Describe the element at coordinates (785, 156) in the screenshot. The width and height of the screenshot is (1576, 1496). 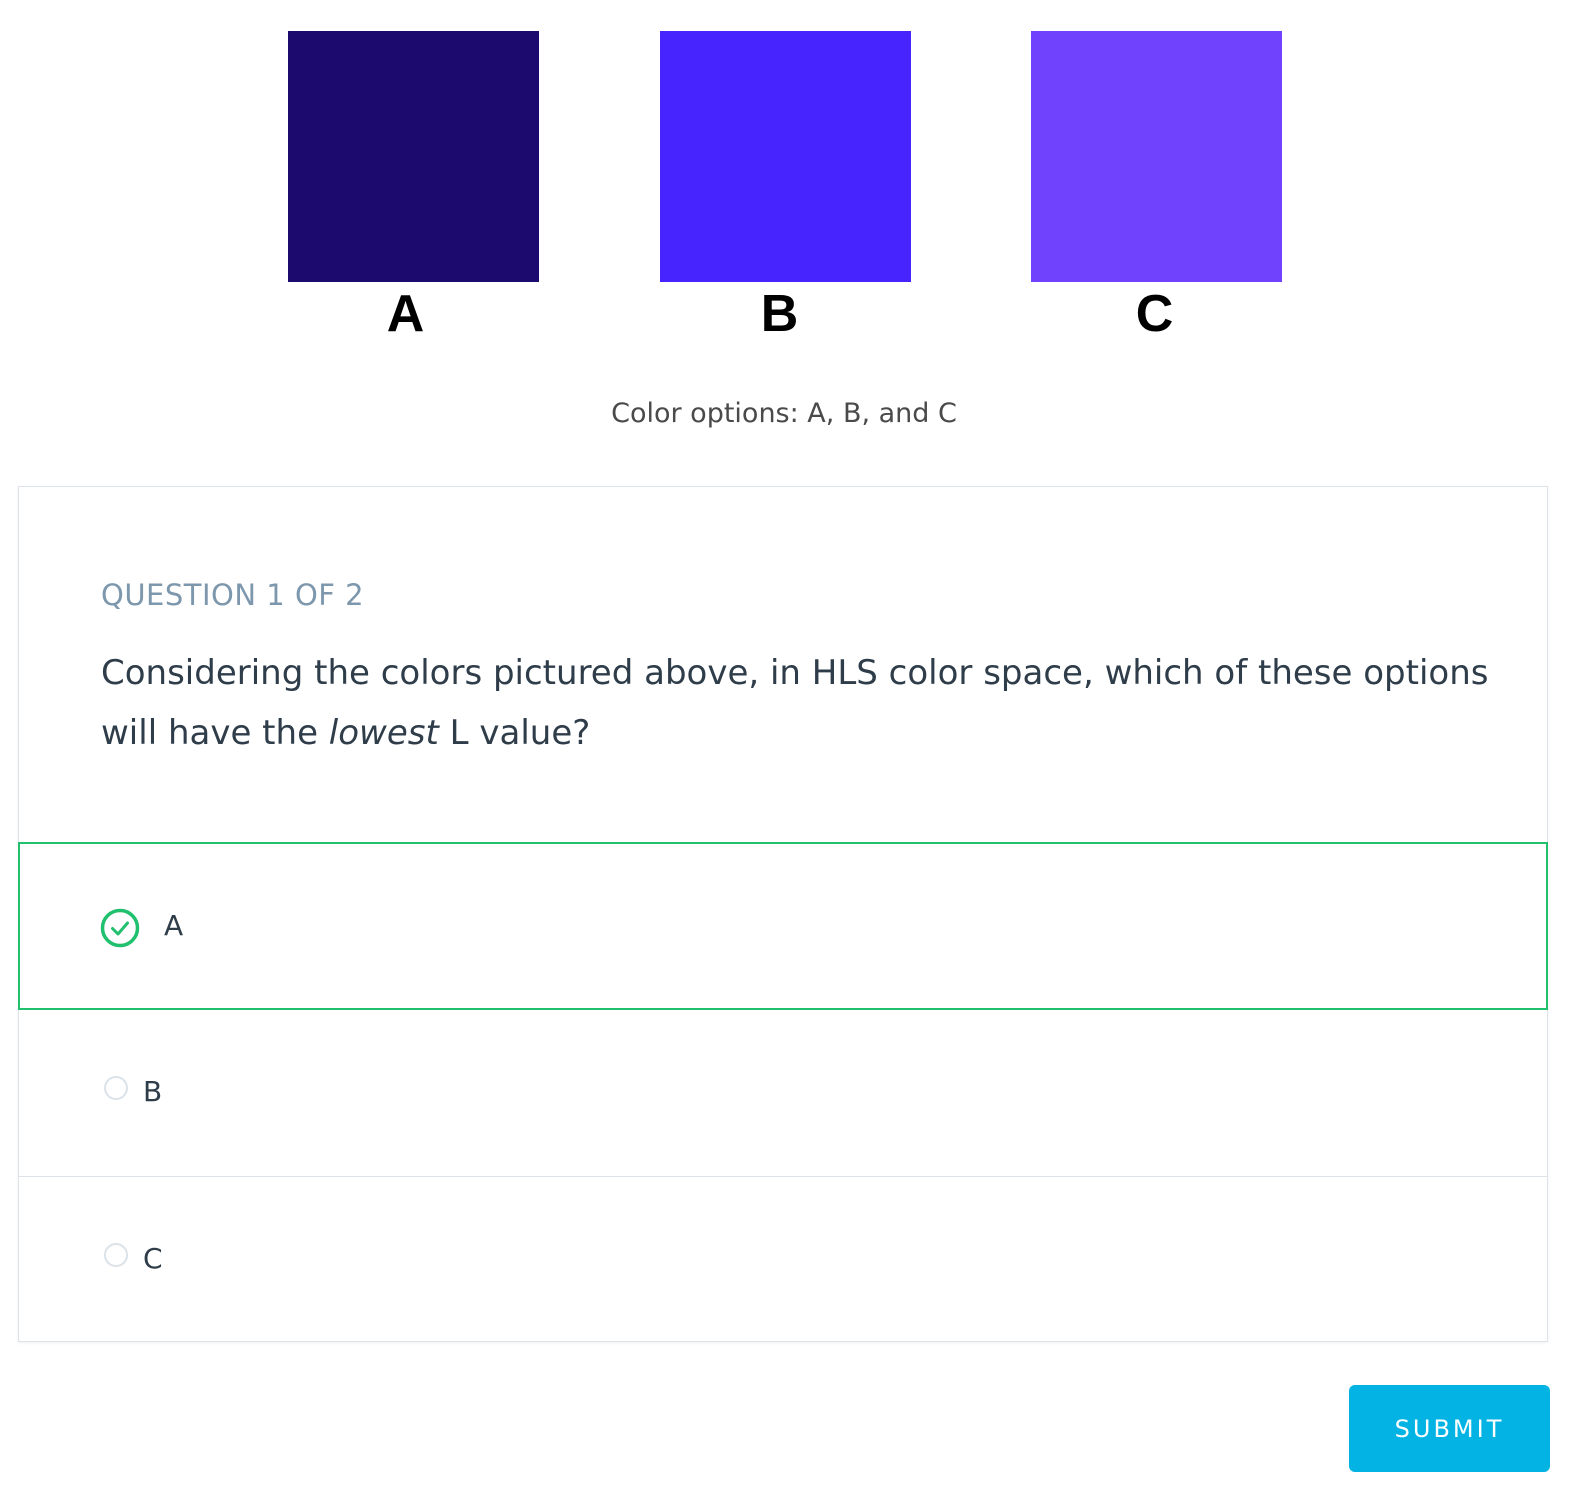
I see `swatch-b` at that location.